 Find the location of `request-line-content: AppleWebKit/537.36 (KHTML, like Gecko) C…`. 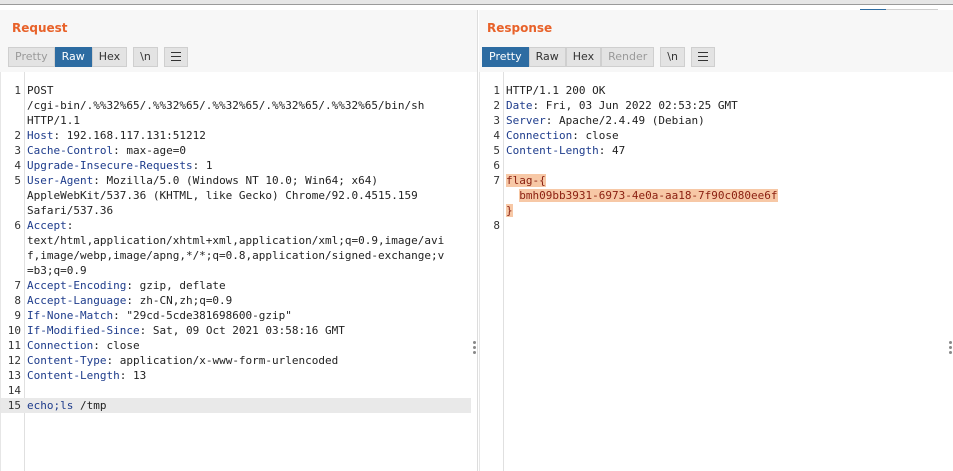

request-line-content: AppleWebKit/537.36 (KHTML, like Gecko) C… is located at coordinates (222, 195).